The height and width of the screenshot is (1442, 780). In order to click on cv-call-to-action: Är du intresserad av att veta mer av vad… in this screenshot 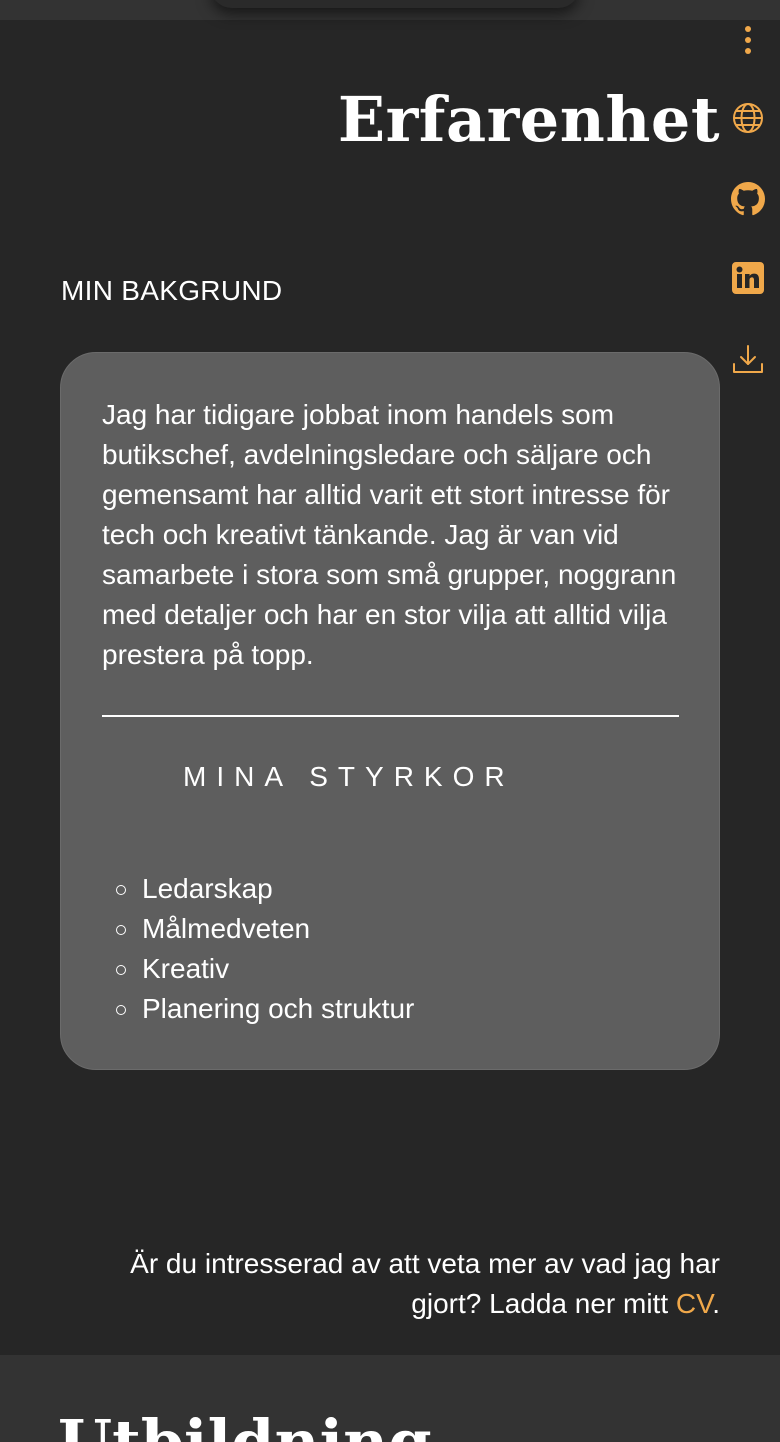, I will do `click(400, 1284)`.